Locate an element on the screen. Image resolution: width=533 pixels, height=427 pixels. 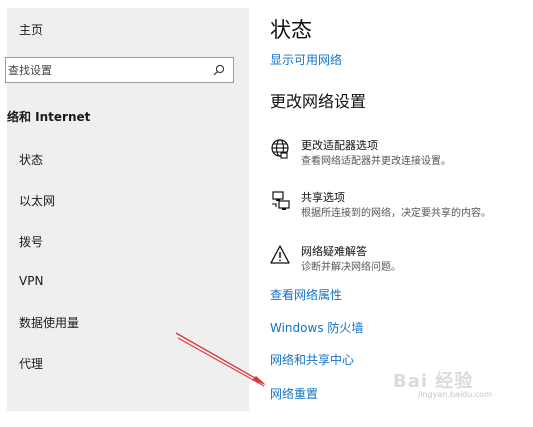
windows-firewall-link: Windows 防火墙 is located at coordinates (316, 327).